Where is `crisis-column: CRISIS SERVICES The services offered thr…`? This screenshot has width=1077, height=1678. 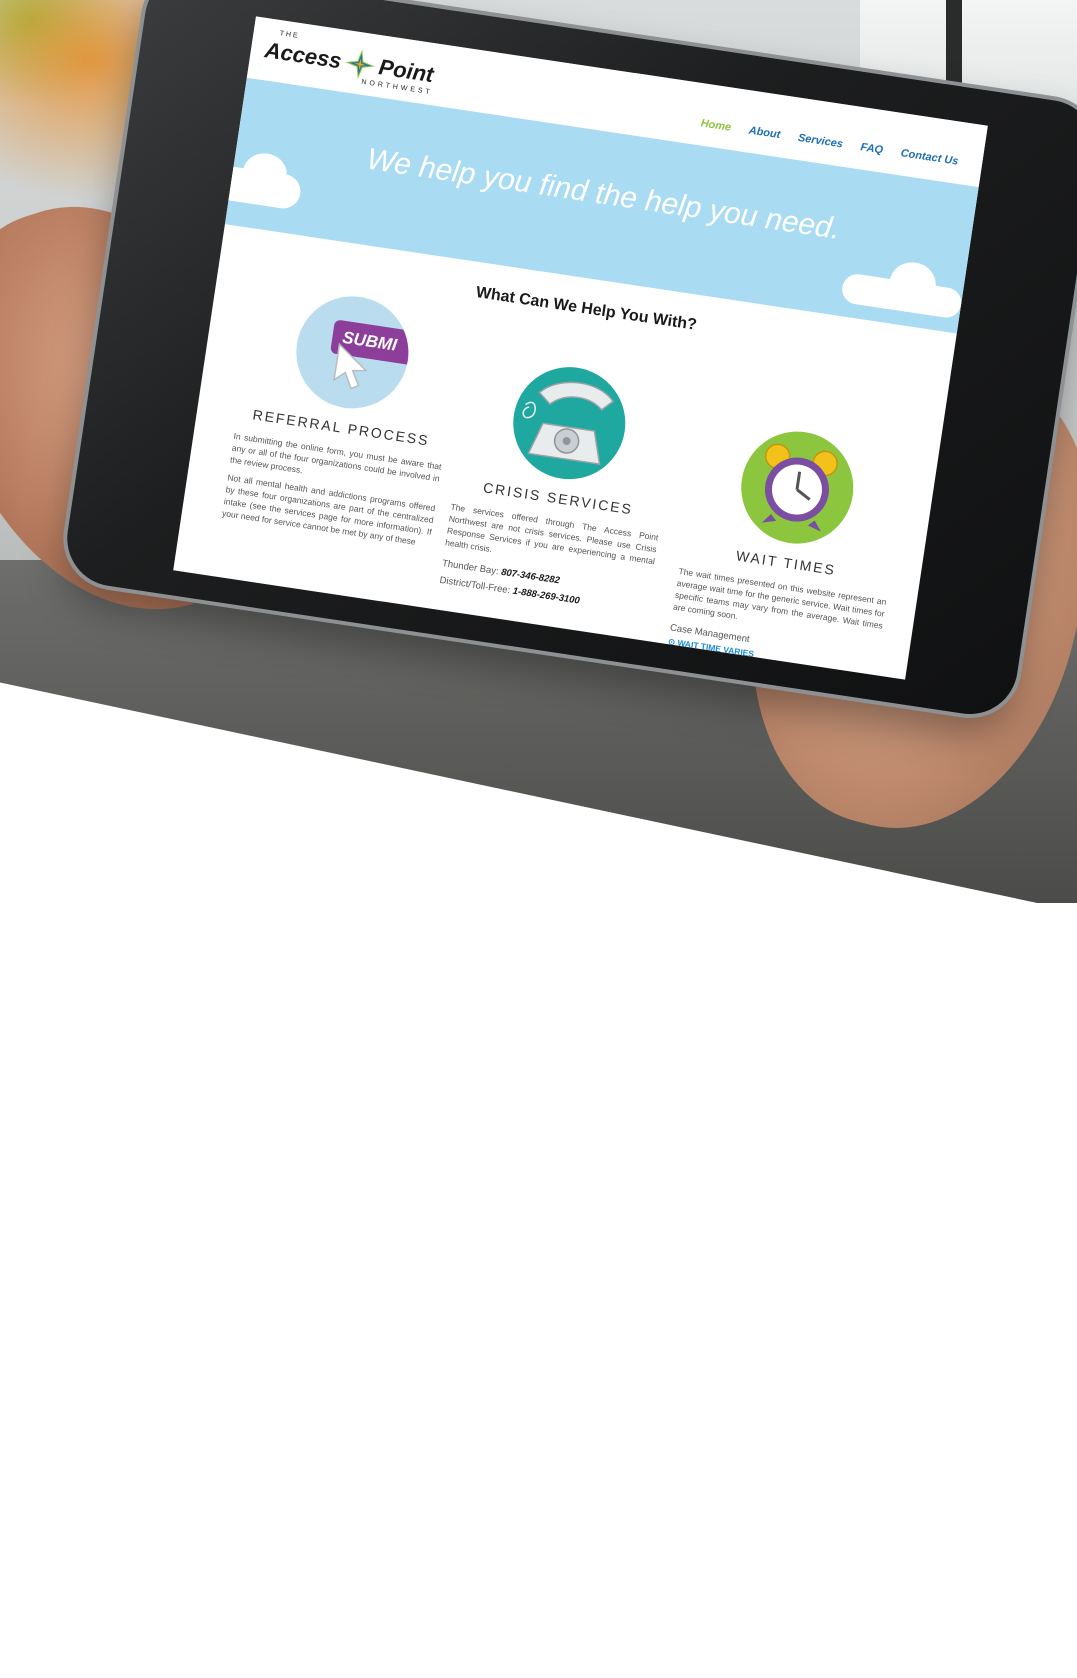 crisis-column: CRISIS SERVICES The services offered thr… is located at coordinates (560, 484).